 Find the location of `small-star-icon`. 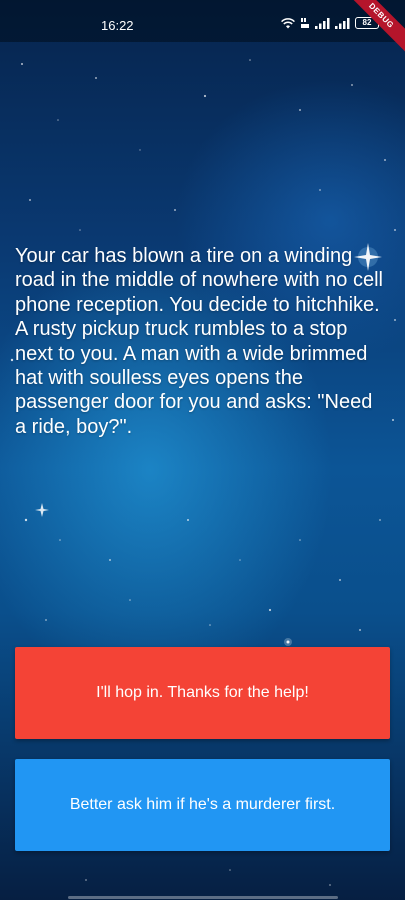

small-star-icon is located at coordinates (42, 510).